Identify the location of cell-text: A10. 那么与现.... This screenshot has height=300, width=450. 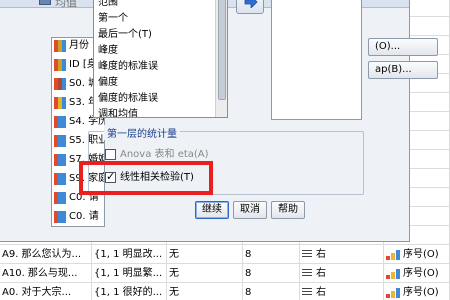
(40, 273).